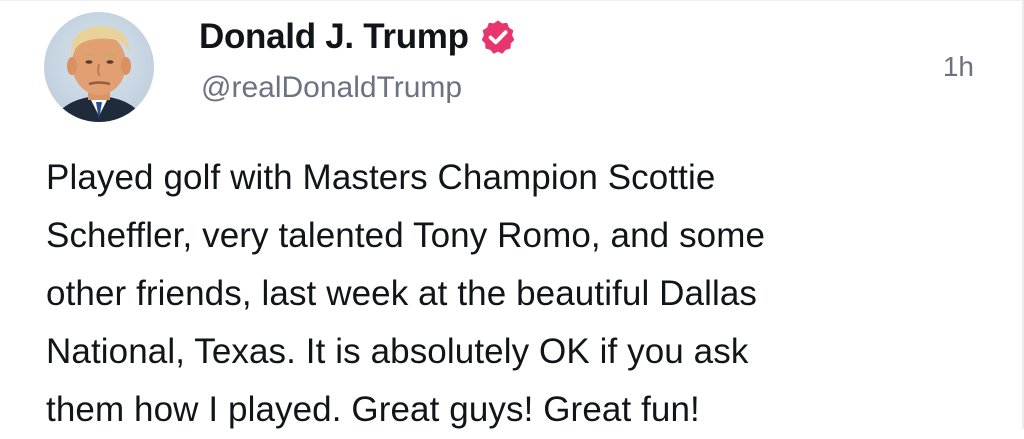 The image size is (1024, 439). What do you see at coordinates (334, 37) in the screenshot?
I see `author-display-name: Donald J. Trump` at bounding box center [334, 37].